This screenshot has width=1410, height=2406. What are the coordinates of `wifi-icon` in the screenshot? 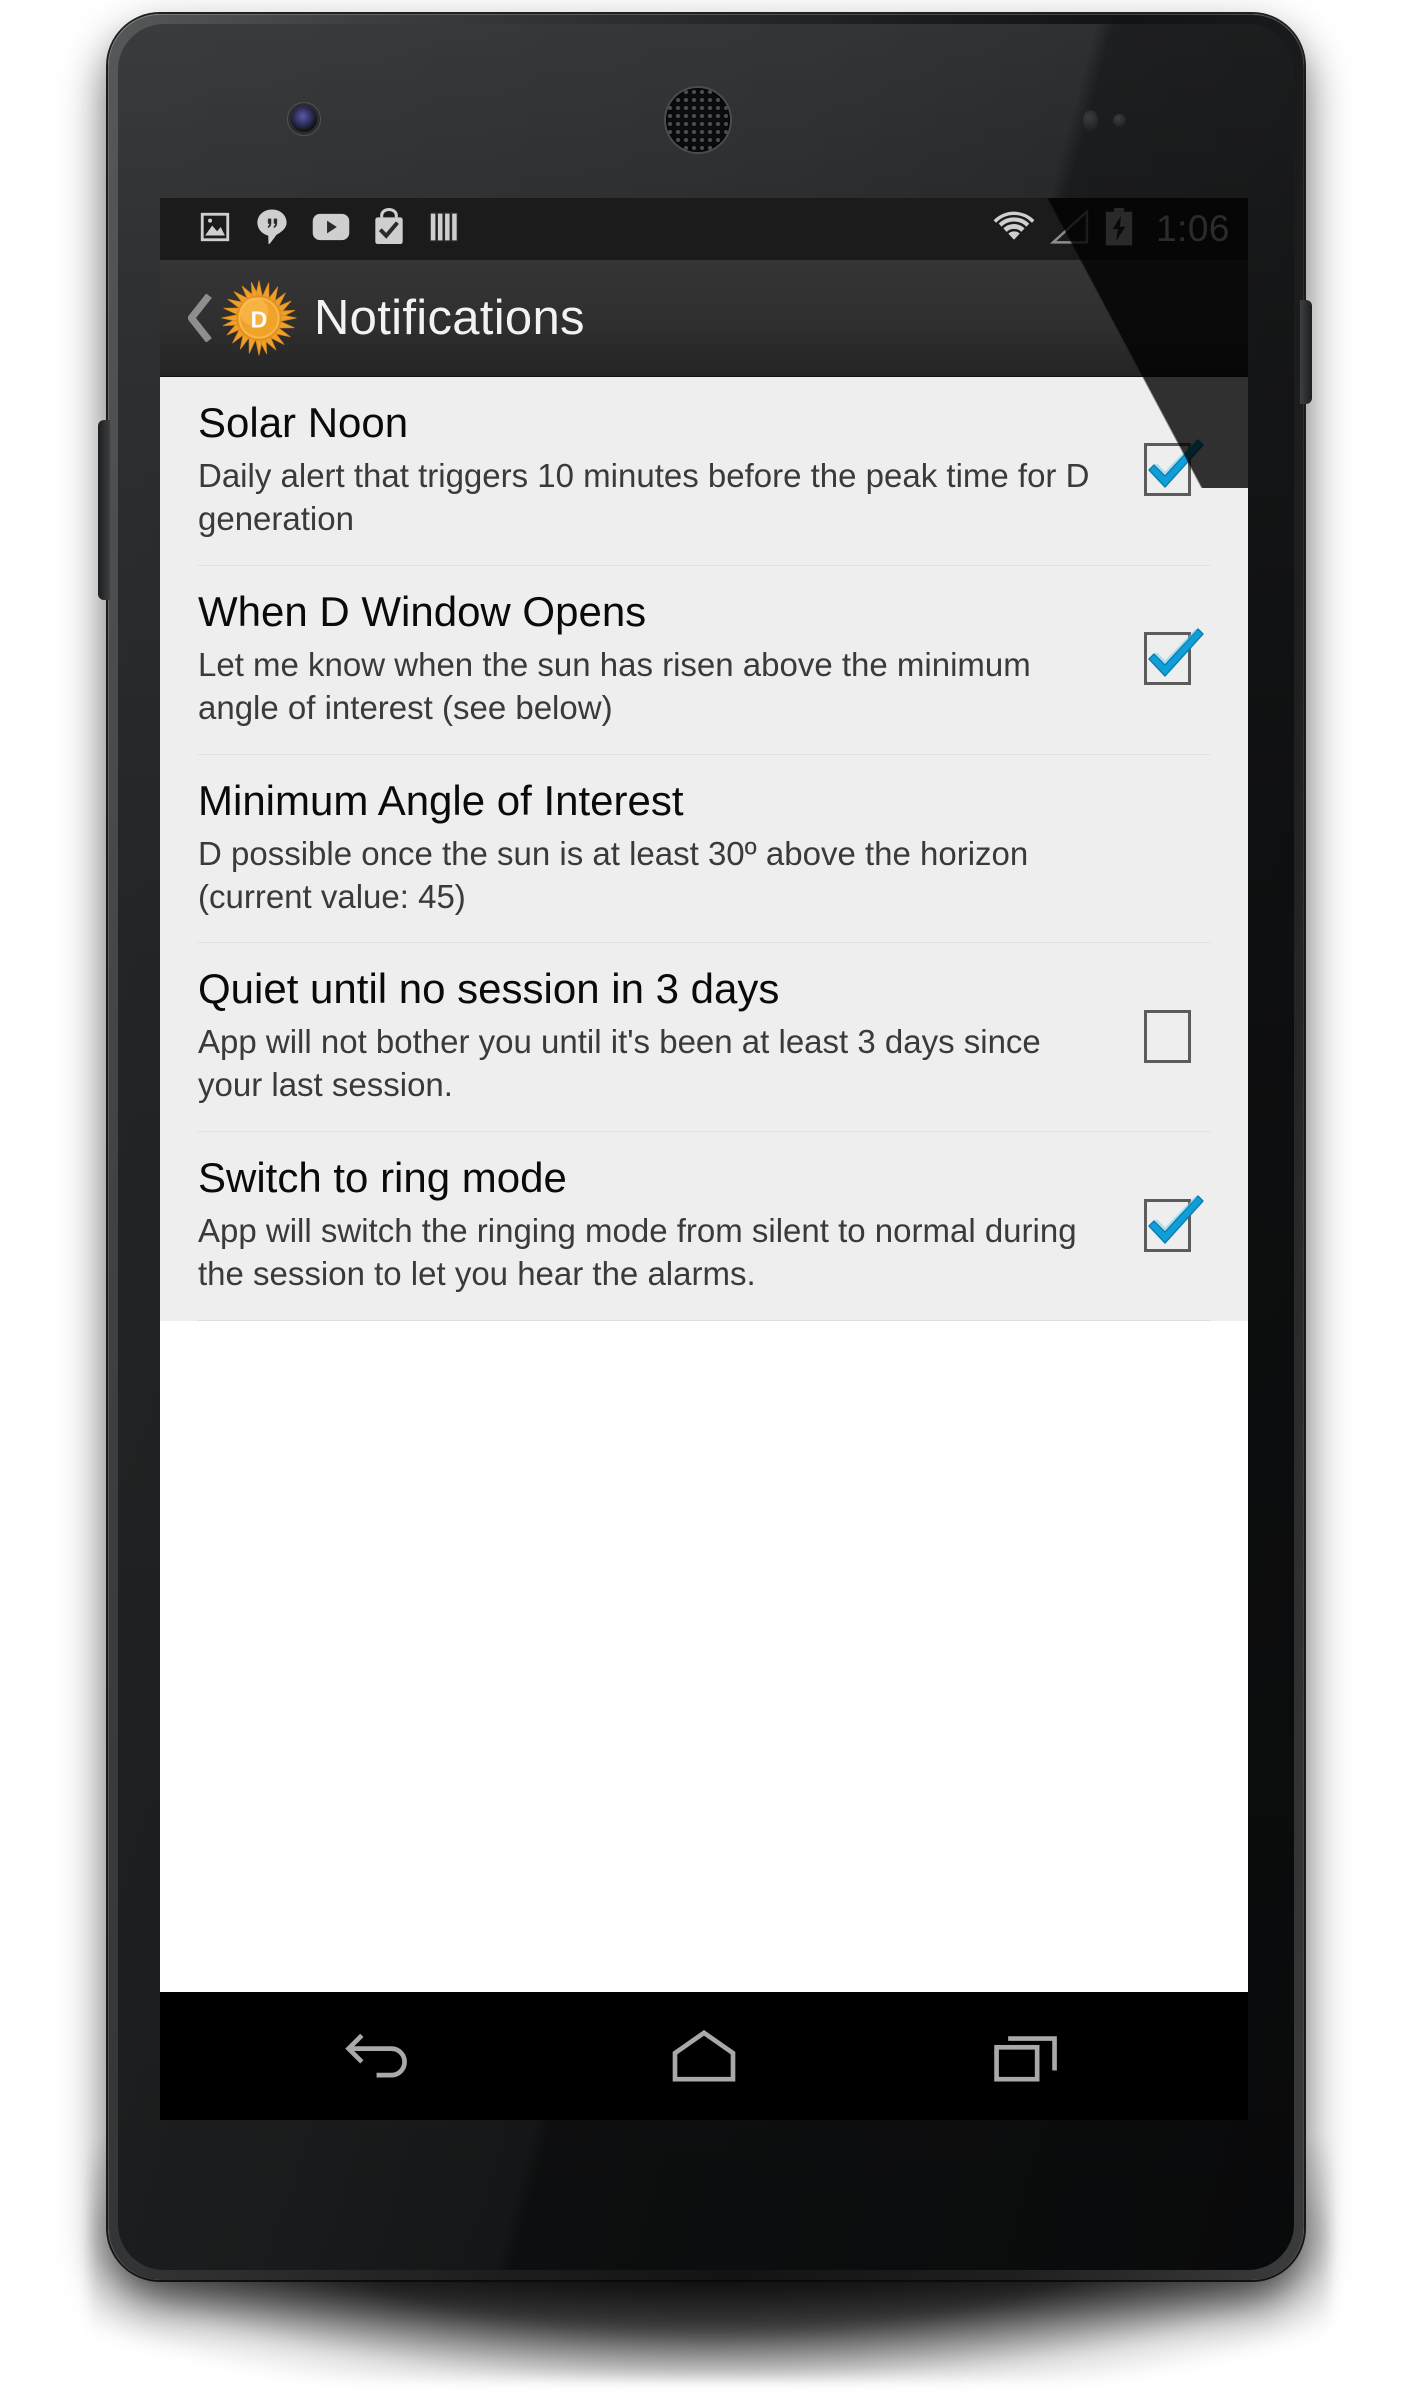 It's located at (1014, 229).